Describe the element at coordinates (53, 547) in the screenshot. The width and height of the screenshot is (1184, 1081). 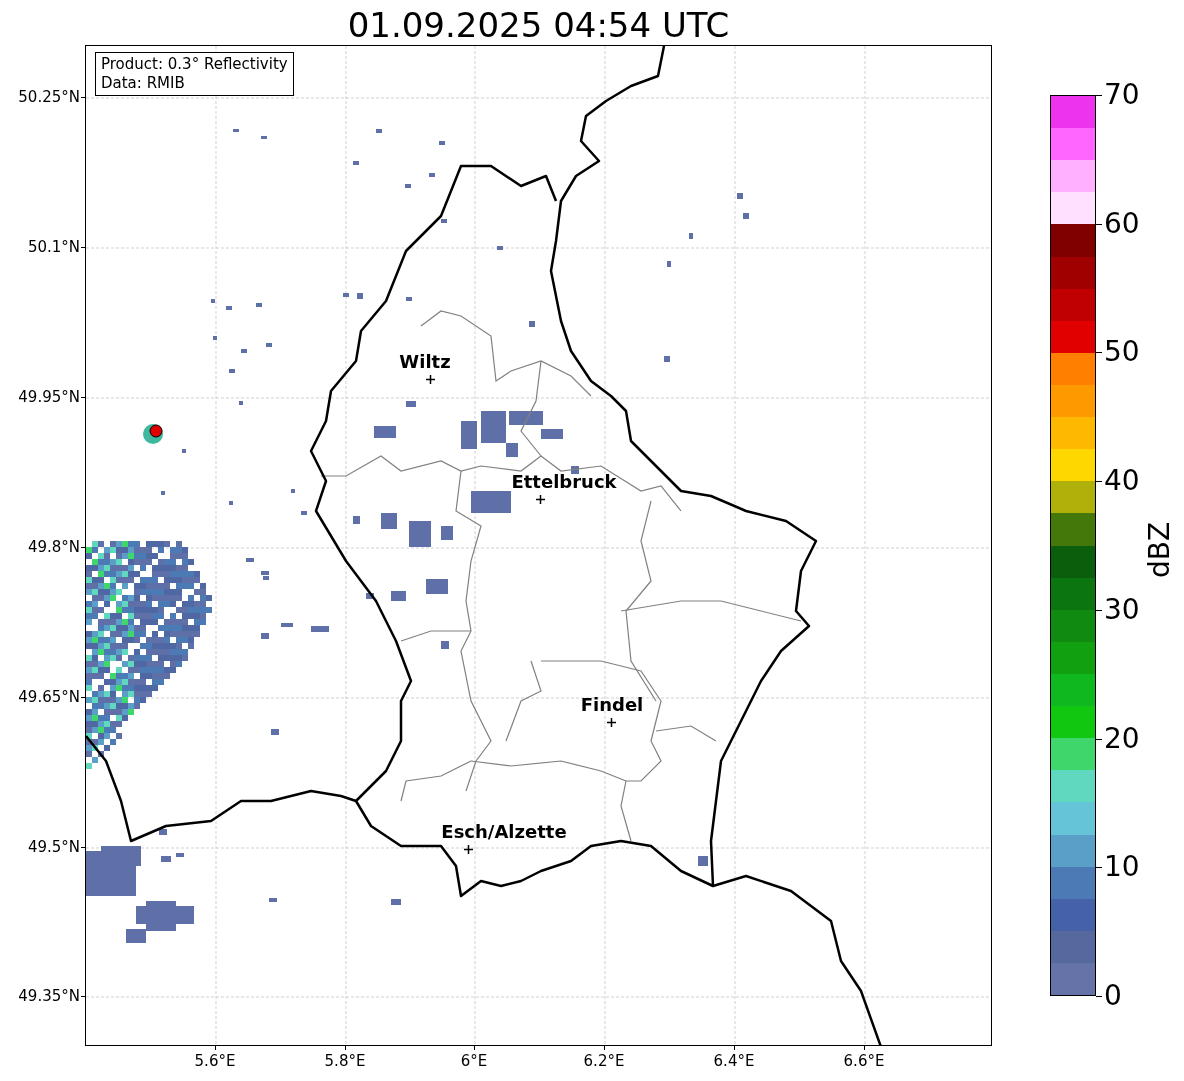
I see `axis-tick-label: 49.8°N` at that location.